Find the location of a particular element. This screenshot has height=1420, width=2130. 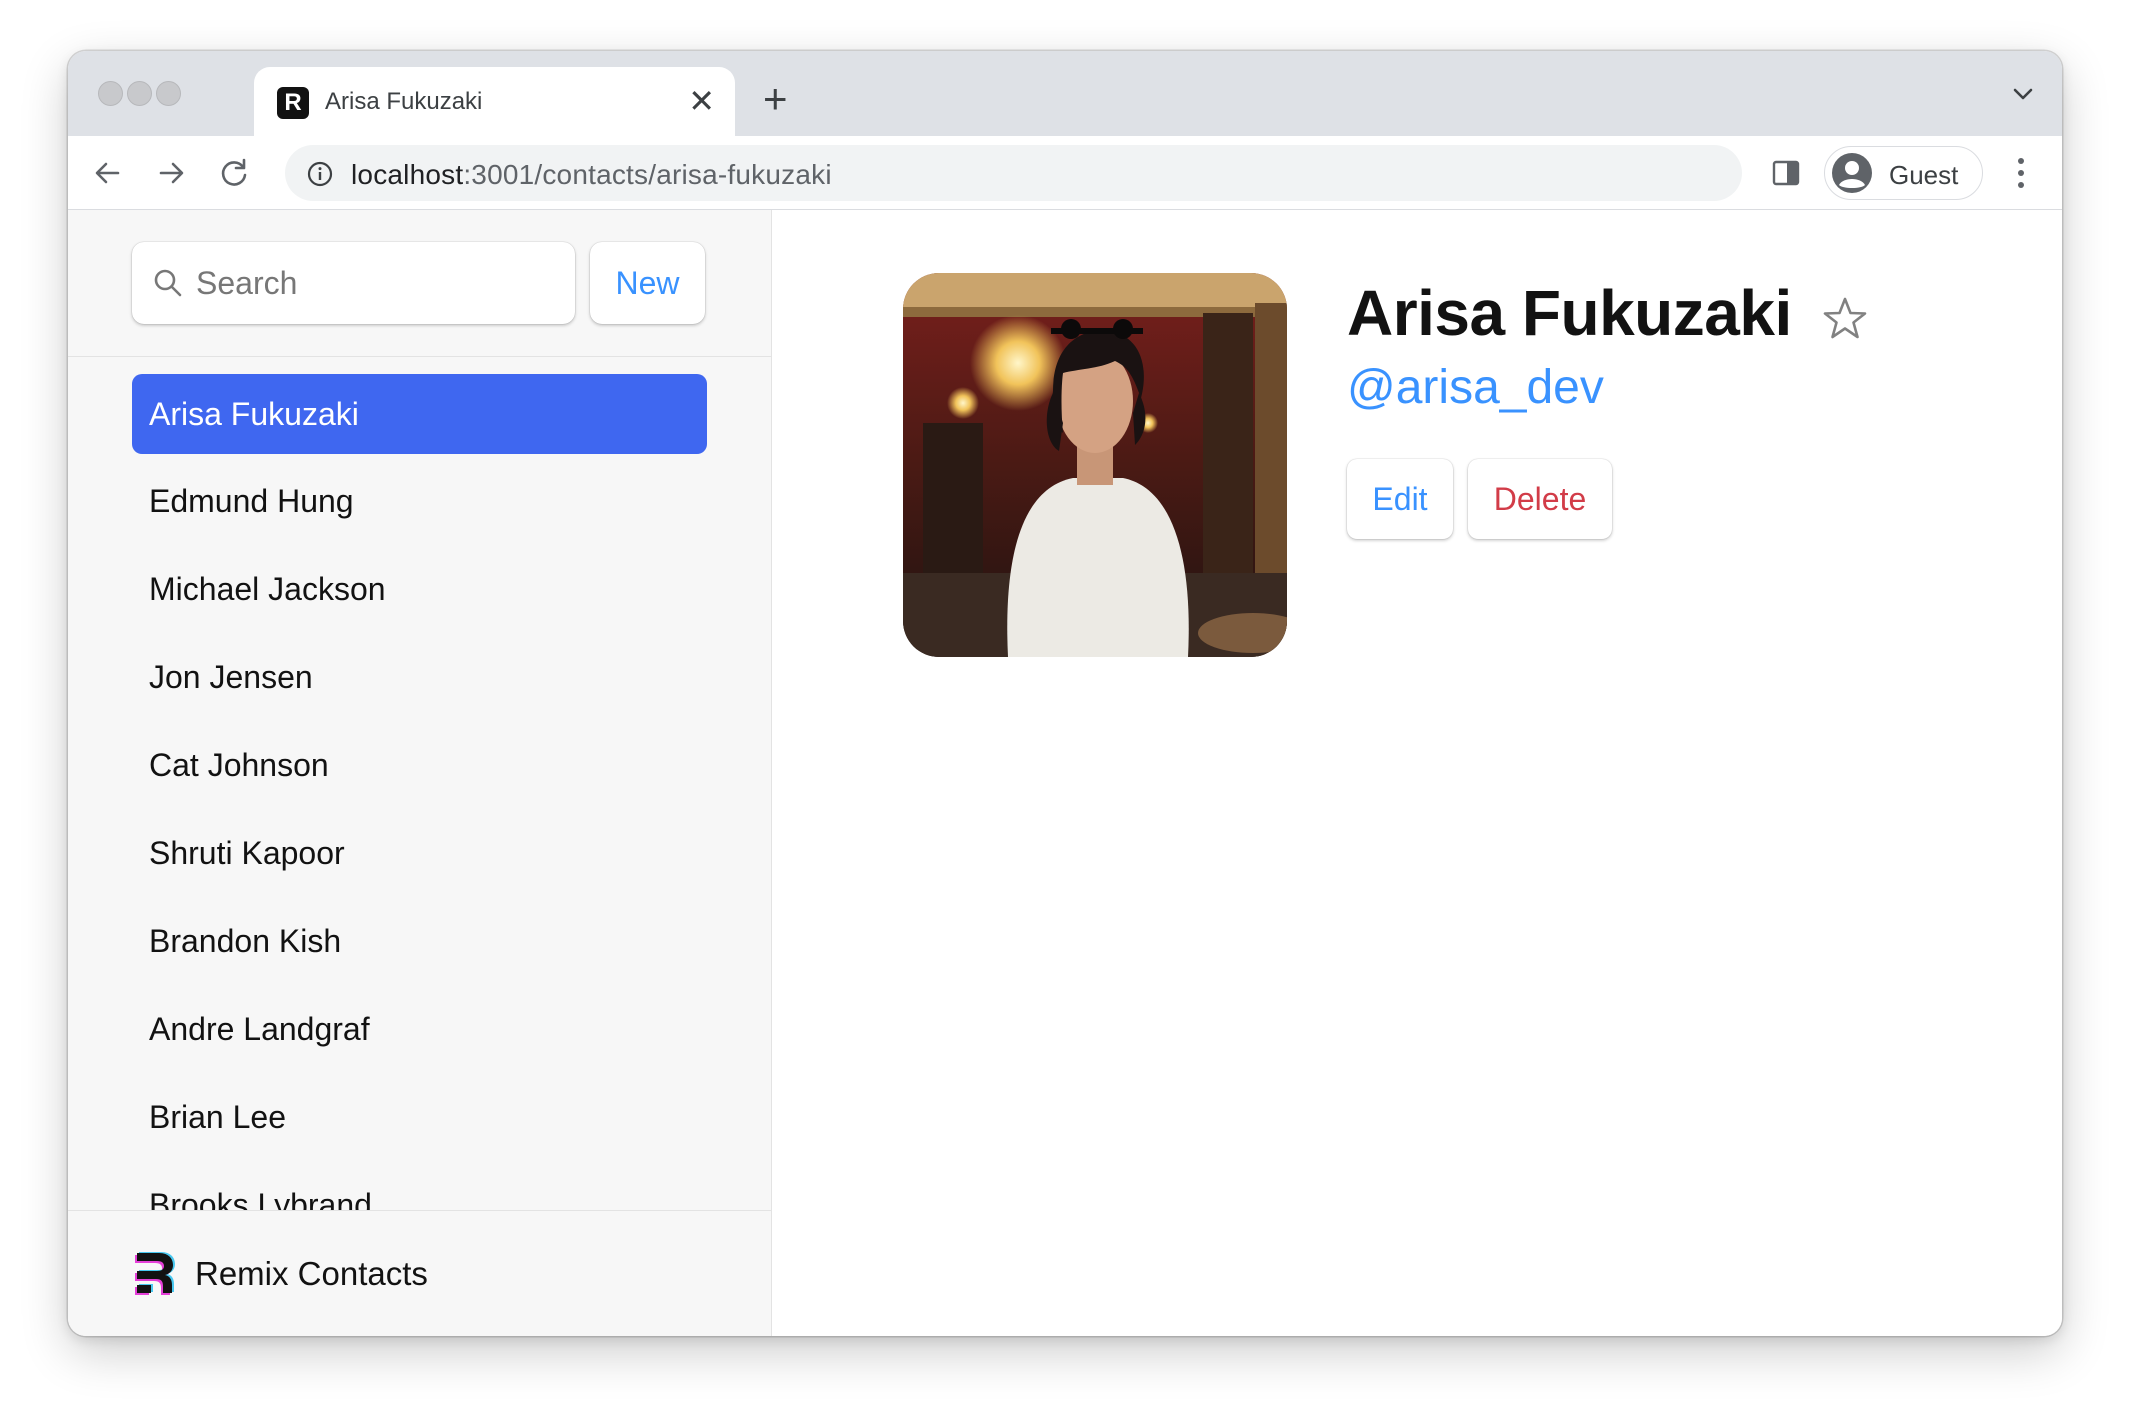

profile-button: Guest is located at coordinates (1903, 173).